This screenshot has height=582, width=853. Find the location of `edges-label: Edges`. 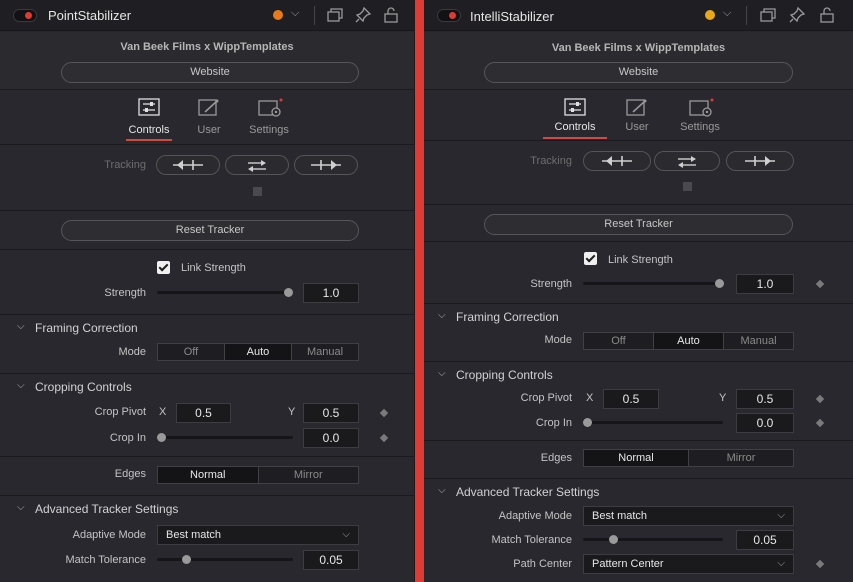

edges-label: Edges is located at coordinates (556, 458).